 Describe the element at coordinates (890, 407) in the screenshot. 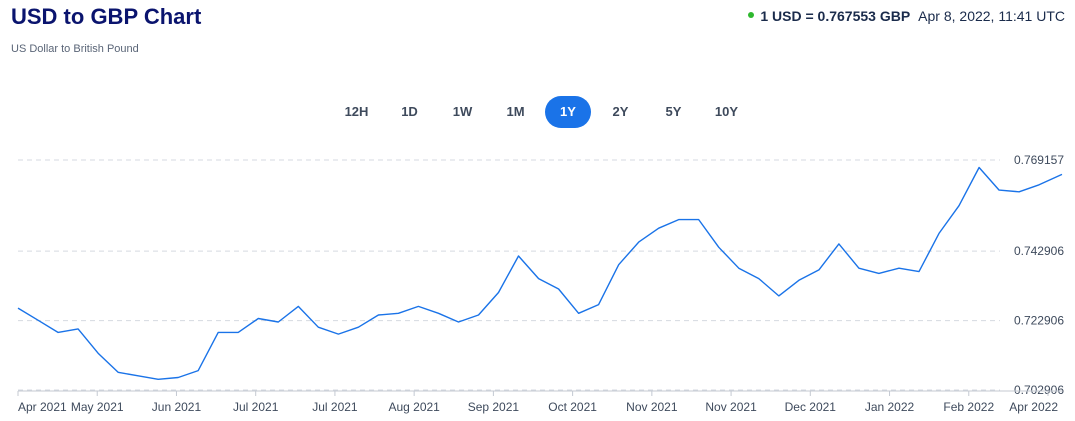

I see `x-tick-label: Jan 2022` at that location.